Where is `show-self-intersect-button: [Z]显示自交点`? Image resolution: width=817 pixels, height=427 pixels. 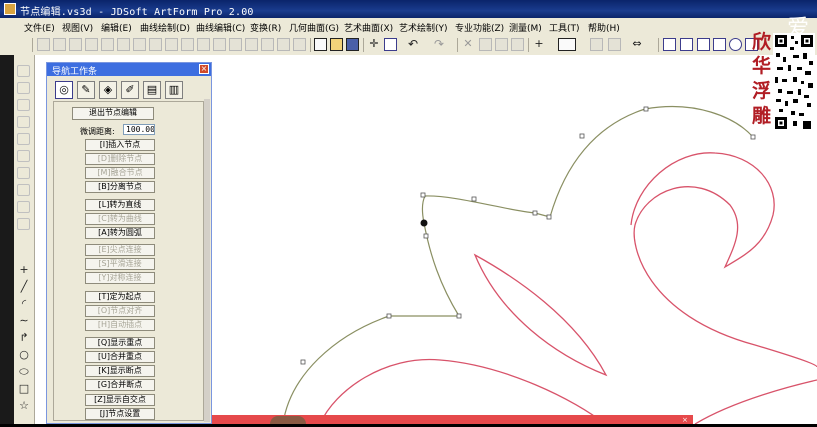
show-self-intersect-button: [Z]显示自交点 is located at coordinates (120, 400).